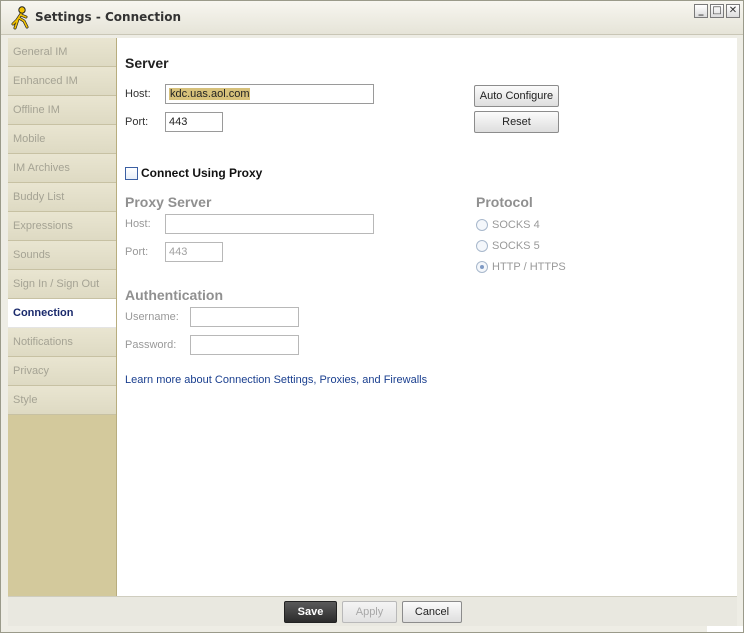 Image resolution: width=744 pixels, height=633 pixels. What do you see at coordinates (244, 317) in the screenshot?
I see `username-input` at bounding box center [244, 317].